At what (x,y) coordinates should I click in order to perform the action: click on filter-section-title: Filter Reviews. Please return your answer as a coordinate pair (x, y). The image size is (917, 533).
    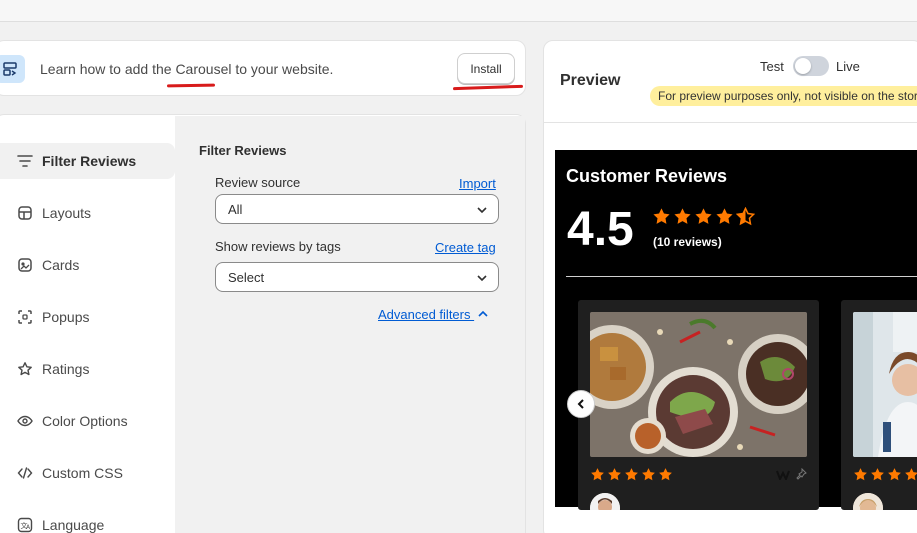
    Looking at the image, I should click on (243, 150).